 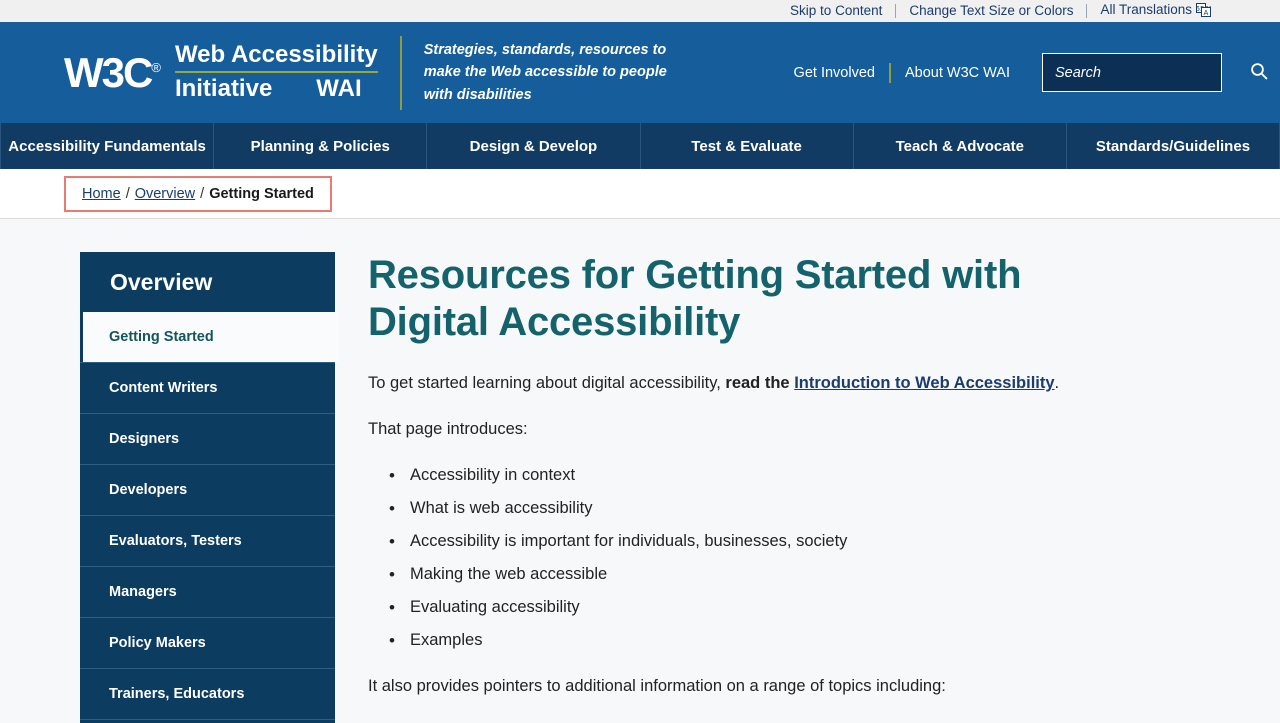 I want to click on list-item: Accessibility in context, so click(x=759, y=476).